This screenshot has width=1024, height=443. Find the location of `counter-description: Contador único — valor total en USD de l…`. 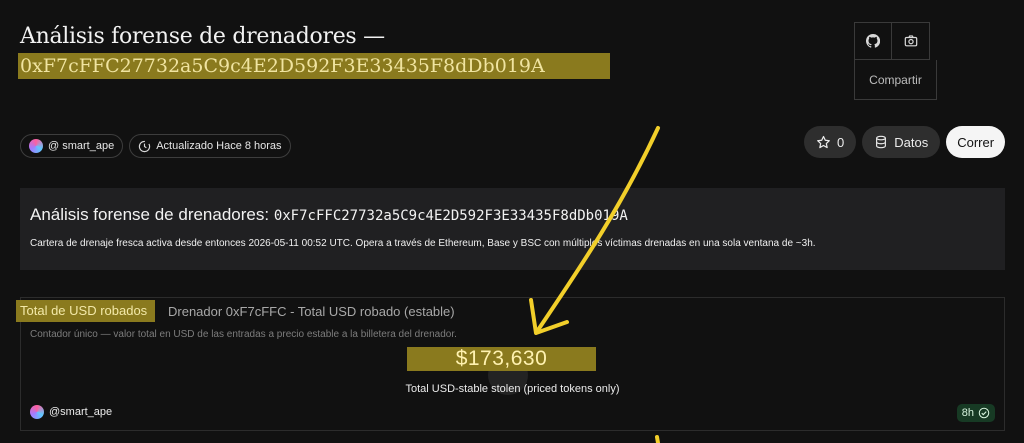

counter-description: Contador único — valor total en USD de l… is located at coordinates (243, 334).